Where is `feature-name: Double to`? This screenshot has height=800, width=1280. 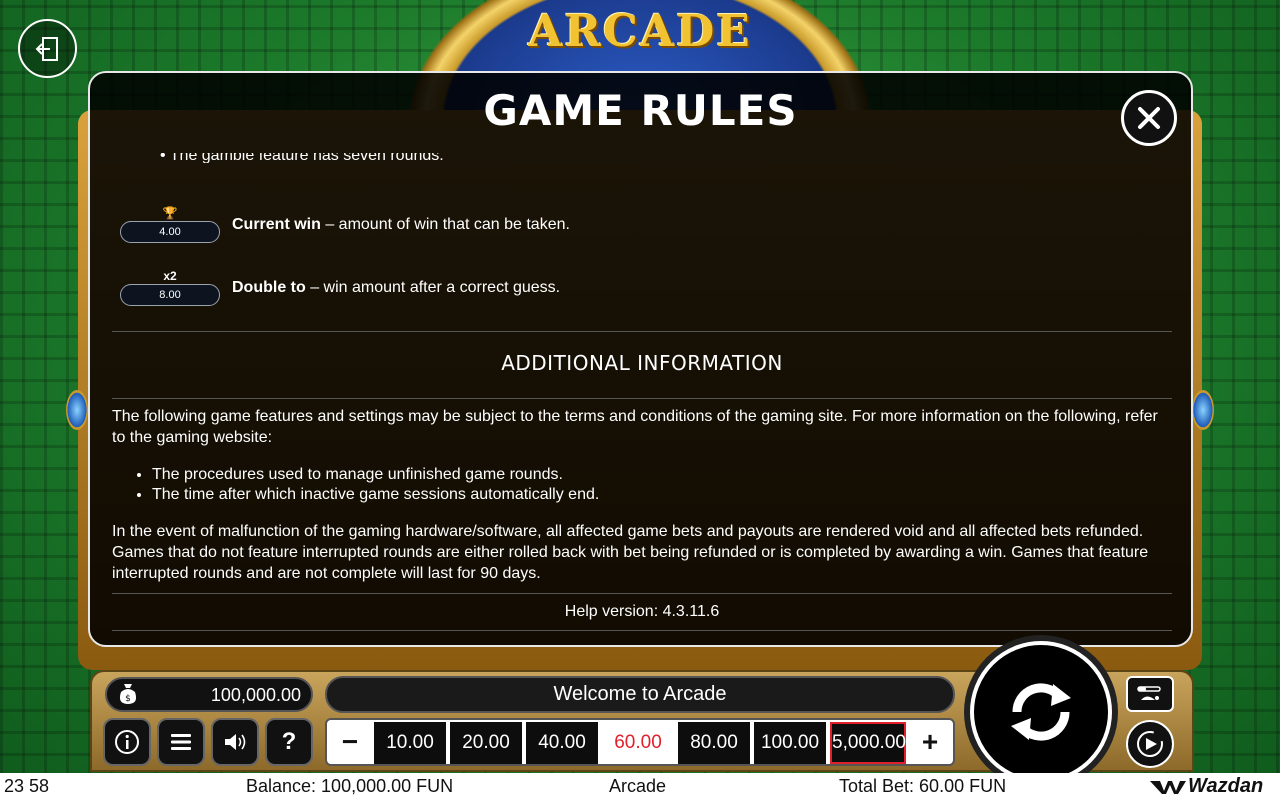 feature-name: Double to is located at coordinates (269, 287).